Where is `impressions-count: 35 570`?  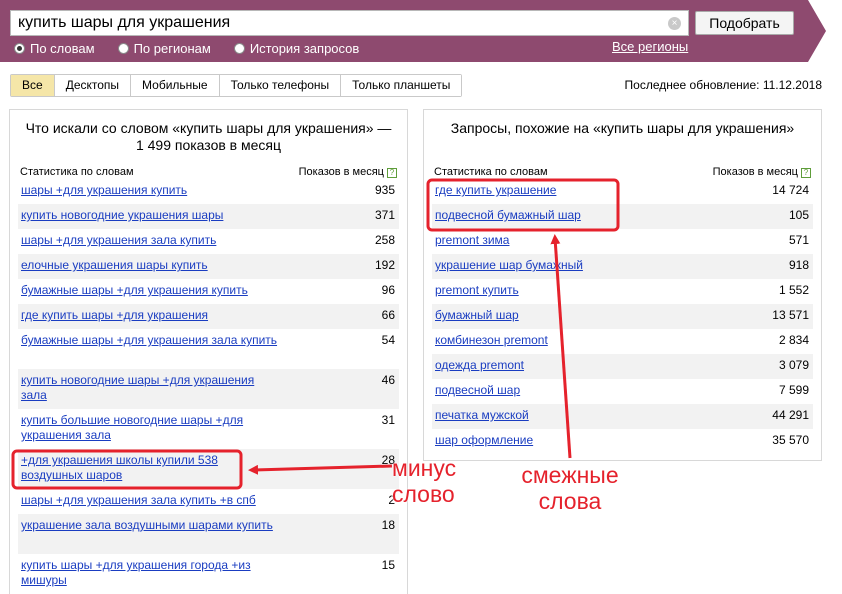 impressions-count: 35 570 is located at coordinates (790, 440).